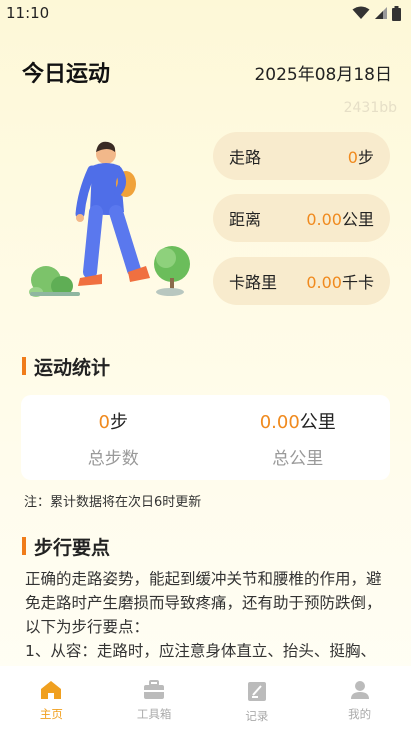 The height and width of the screenshot is (735, 411). I want to click on toolbox-icon, so click(154, 689).